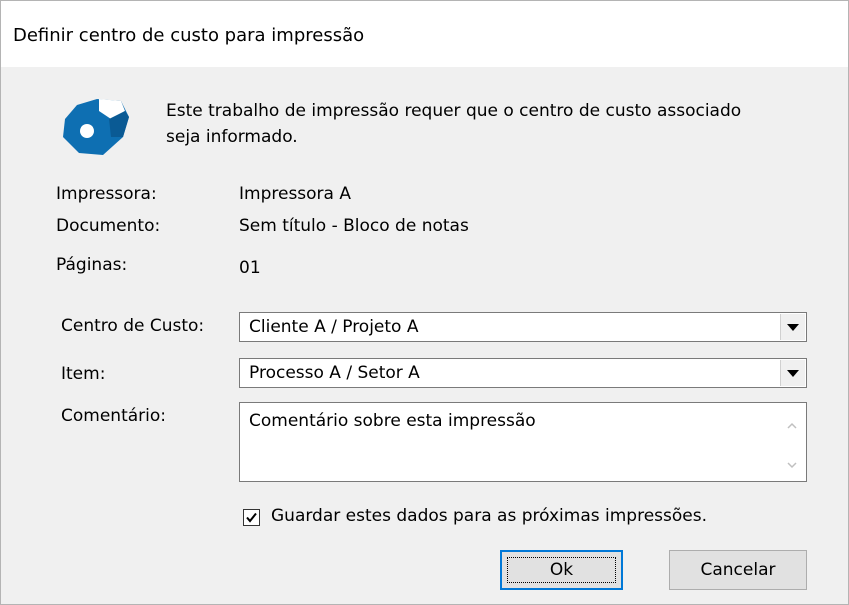 The width and height of the screenshot is (849, 605). What do you see at coordinates (523, 327) in the screenshot?
I see `cost-center-select: Cliente A / Projeto A` at bounding box center [523, 327].